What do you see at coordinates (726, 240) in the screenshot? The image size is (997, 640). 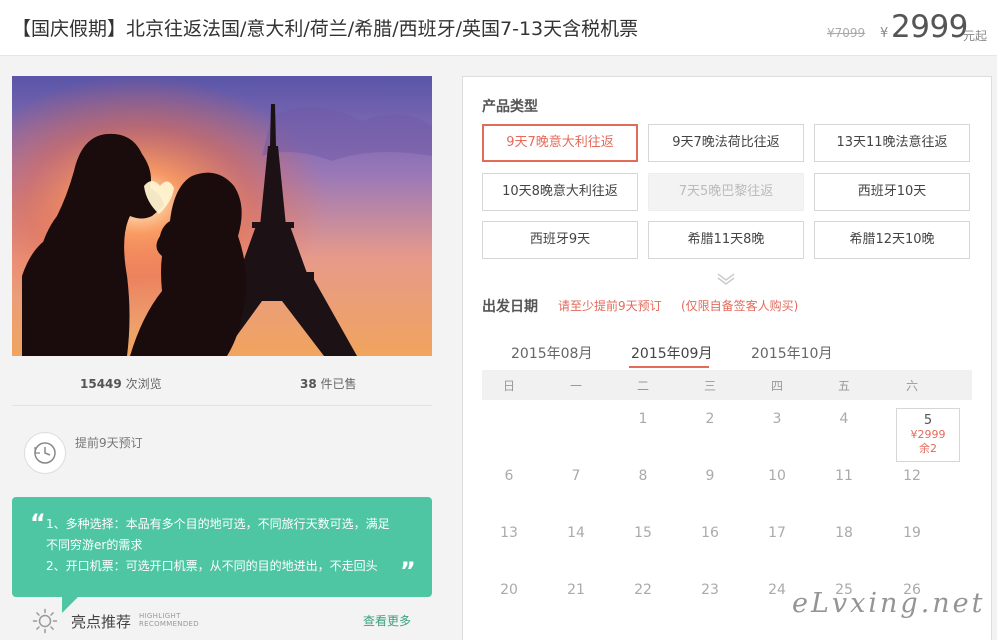 I see `product-option-8: 希腊11天8晚` at bounding box center [726, 240].